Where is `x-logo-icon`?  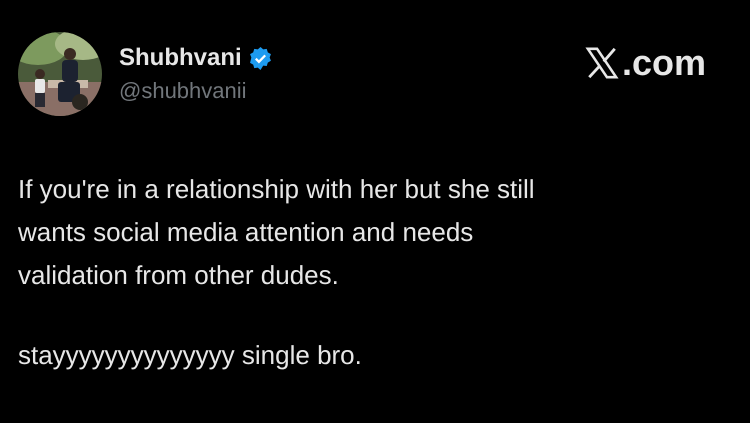
x-logo-icon is located at coordinates (602, 63).